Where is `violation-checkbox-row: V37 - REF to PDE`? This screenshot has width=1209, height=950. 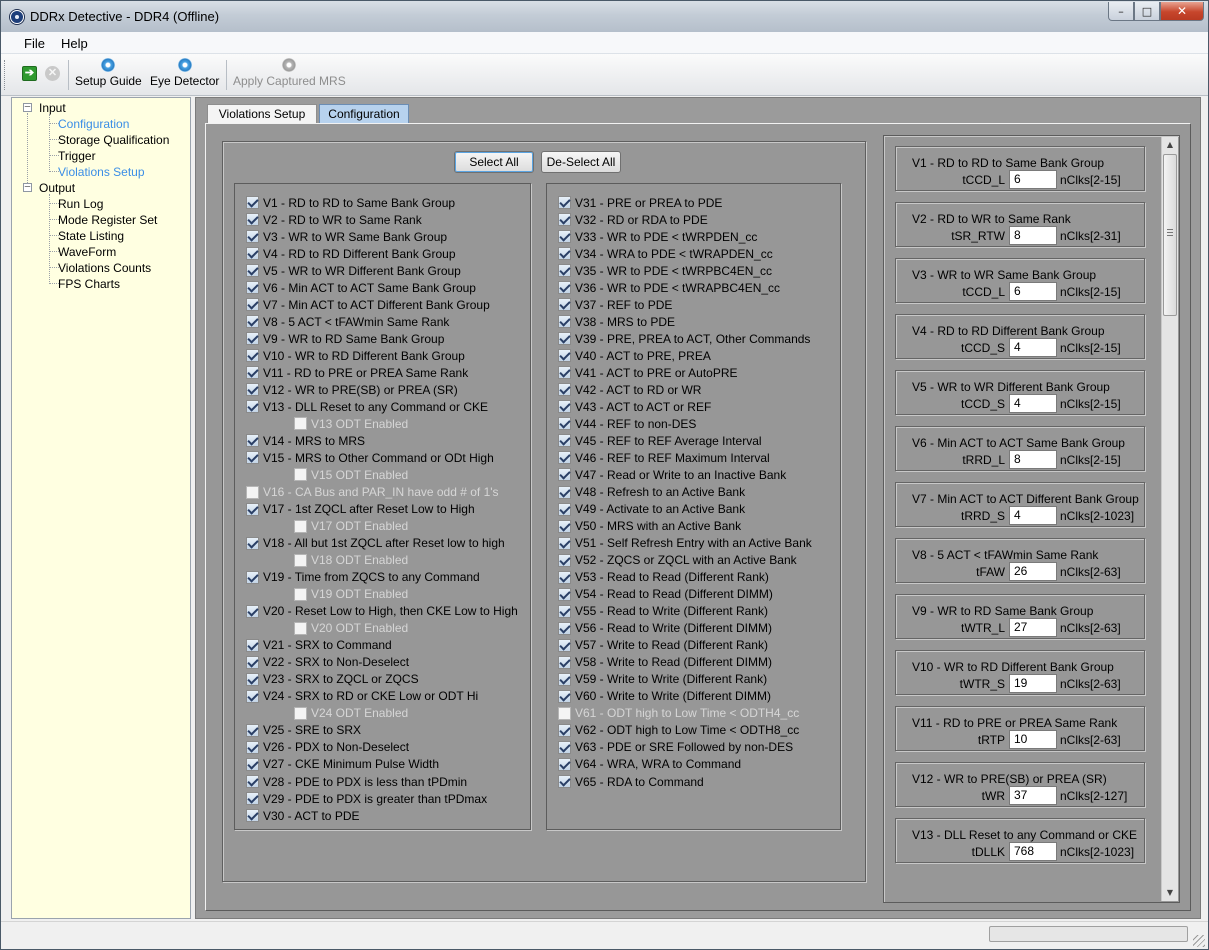 violation-checkbox-row: V37 - REF to PDE is located at coordinates (615, 304).